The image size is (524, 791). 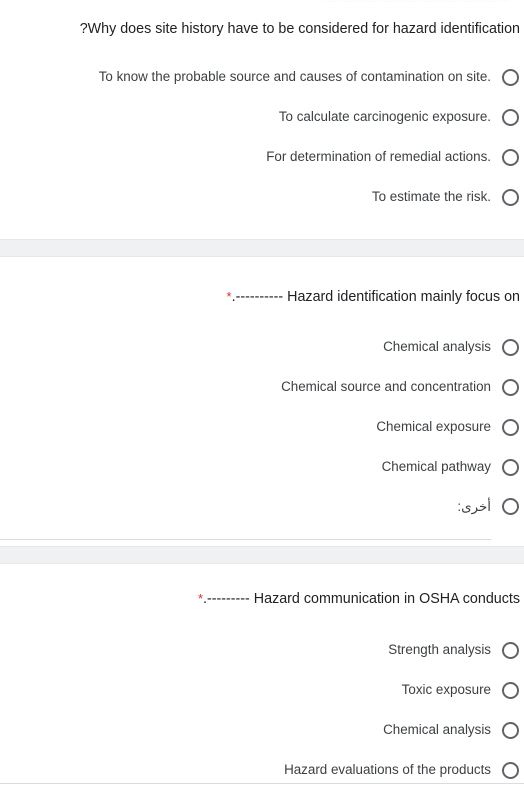 I want to click on option-label: Chemical pathway, so click(x=436, y=466).